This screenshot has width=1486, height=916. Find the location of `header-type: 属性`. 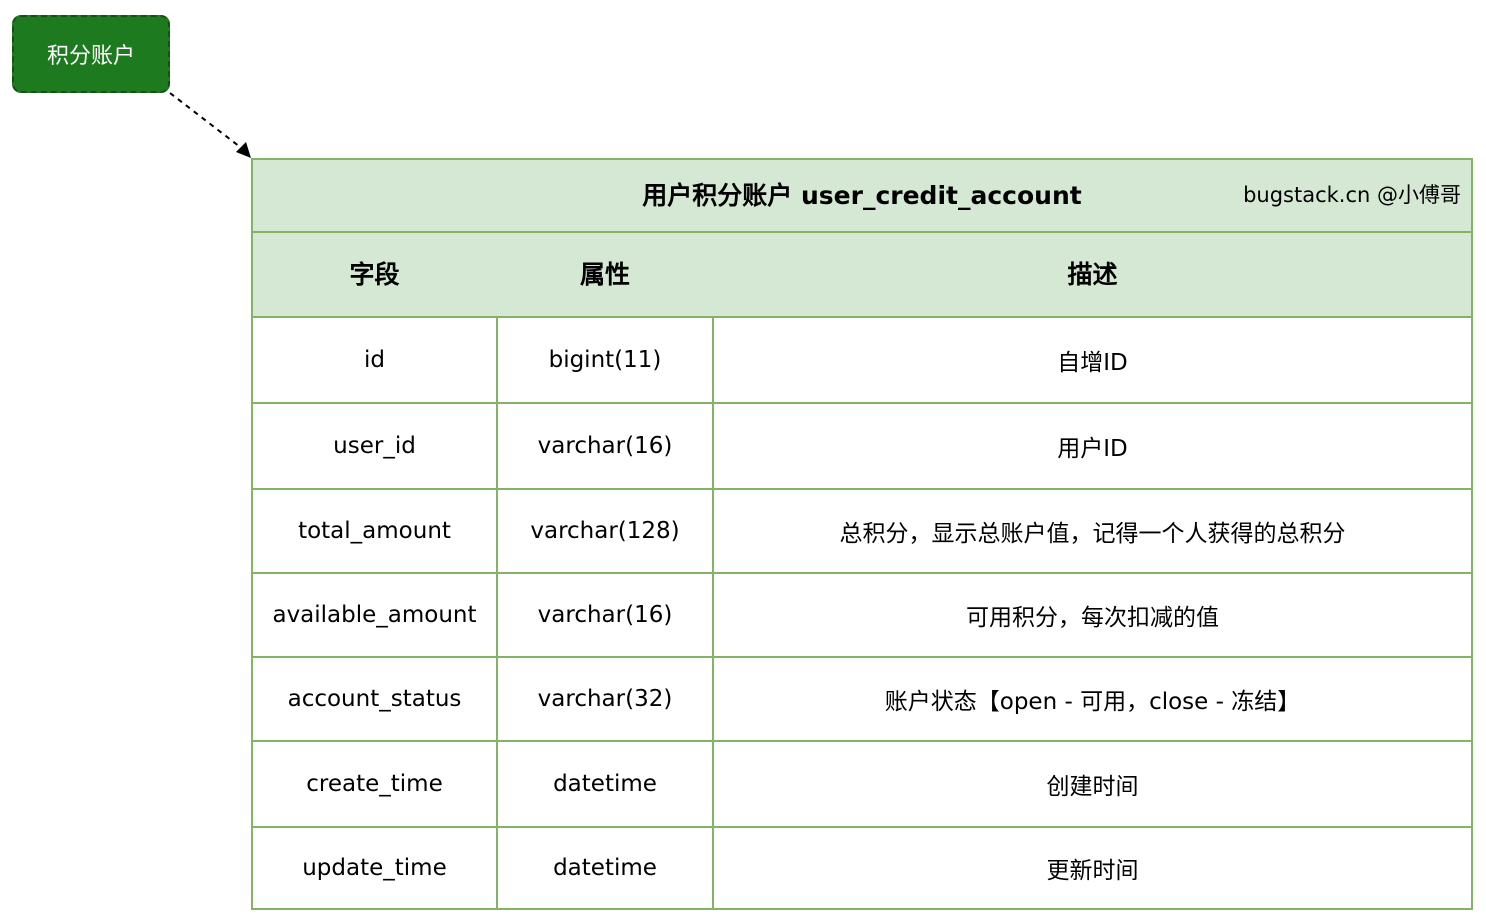

header-type: 属性 is located at coordinates (604, 274).